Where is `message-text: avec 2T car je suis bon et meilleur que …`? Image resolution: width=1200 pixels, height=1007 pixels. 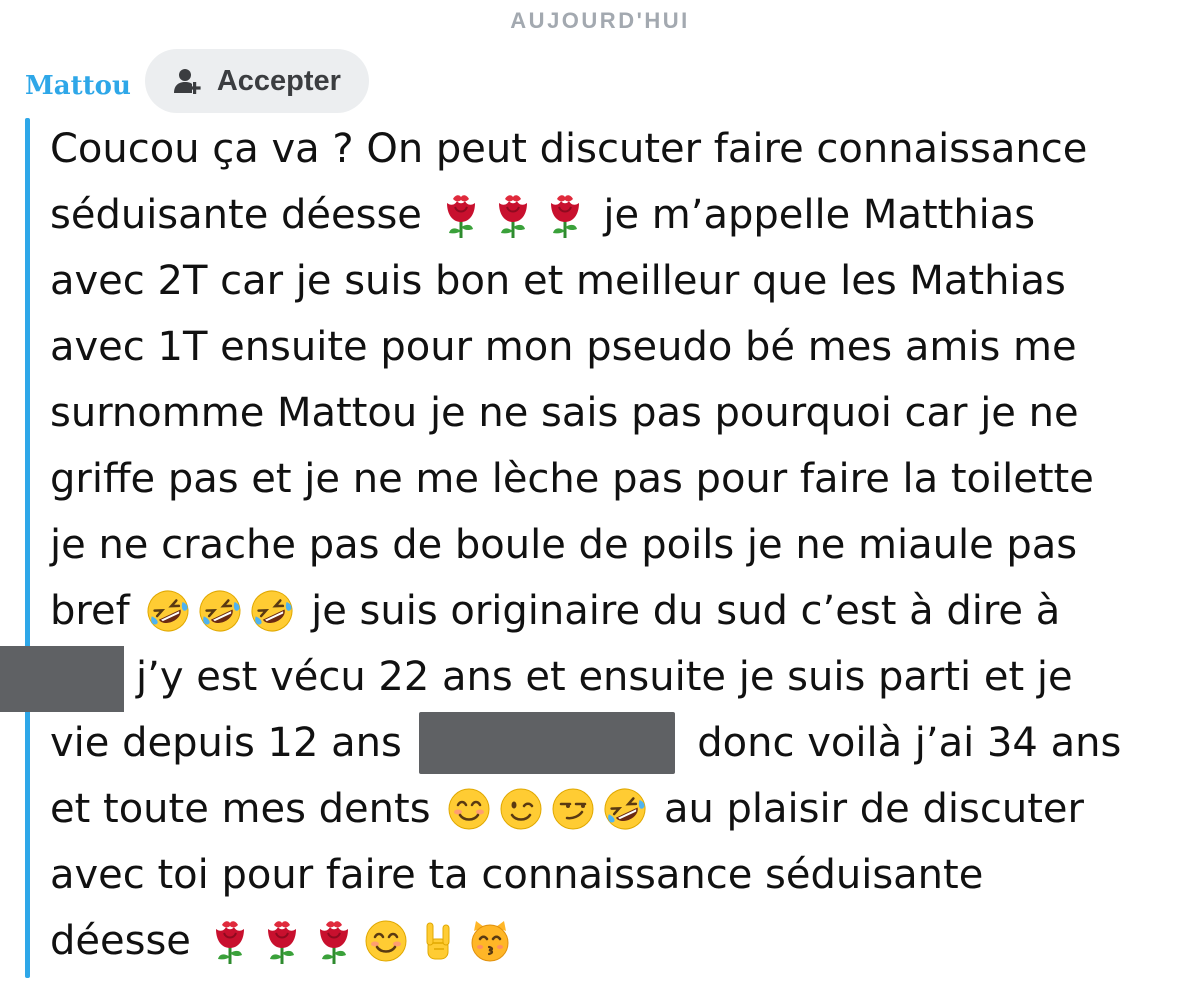
message-text: avec 2T car je suis bon et meilleur que … is located at coordinates (558, 281).